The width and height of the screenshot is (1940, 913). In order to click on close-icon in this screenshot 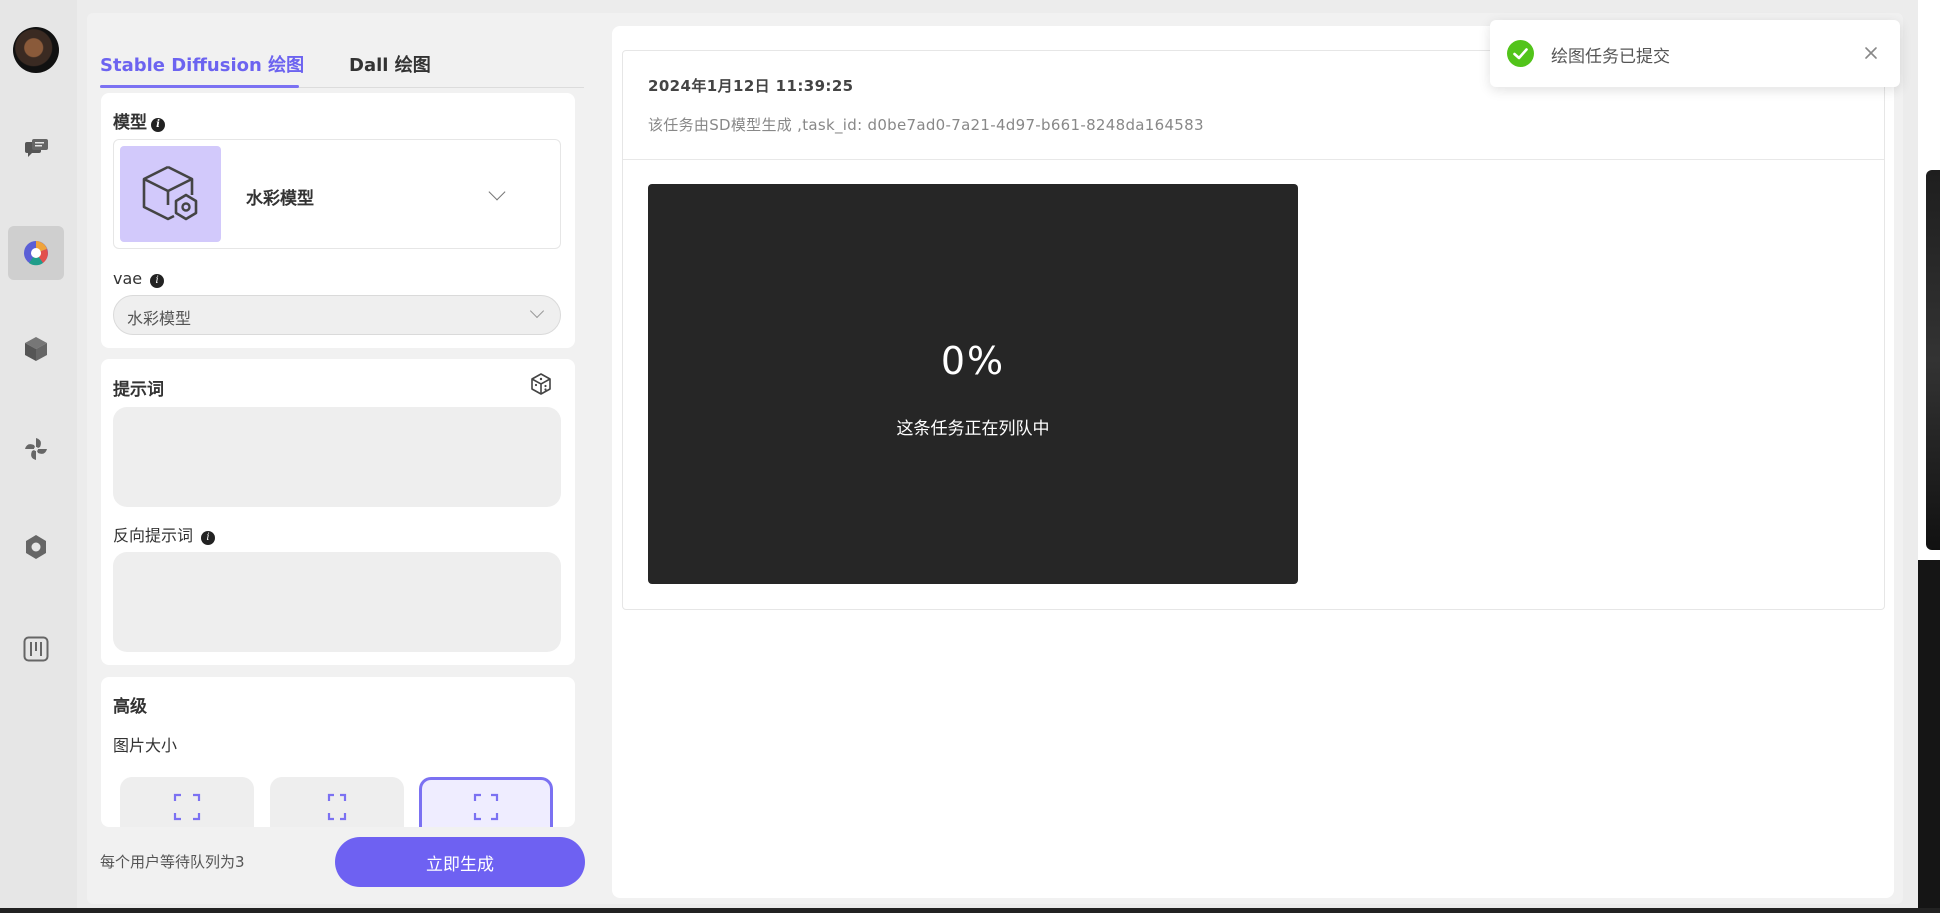, I will do `click(1871, 53)`.